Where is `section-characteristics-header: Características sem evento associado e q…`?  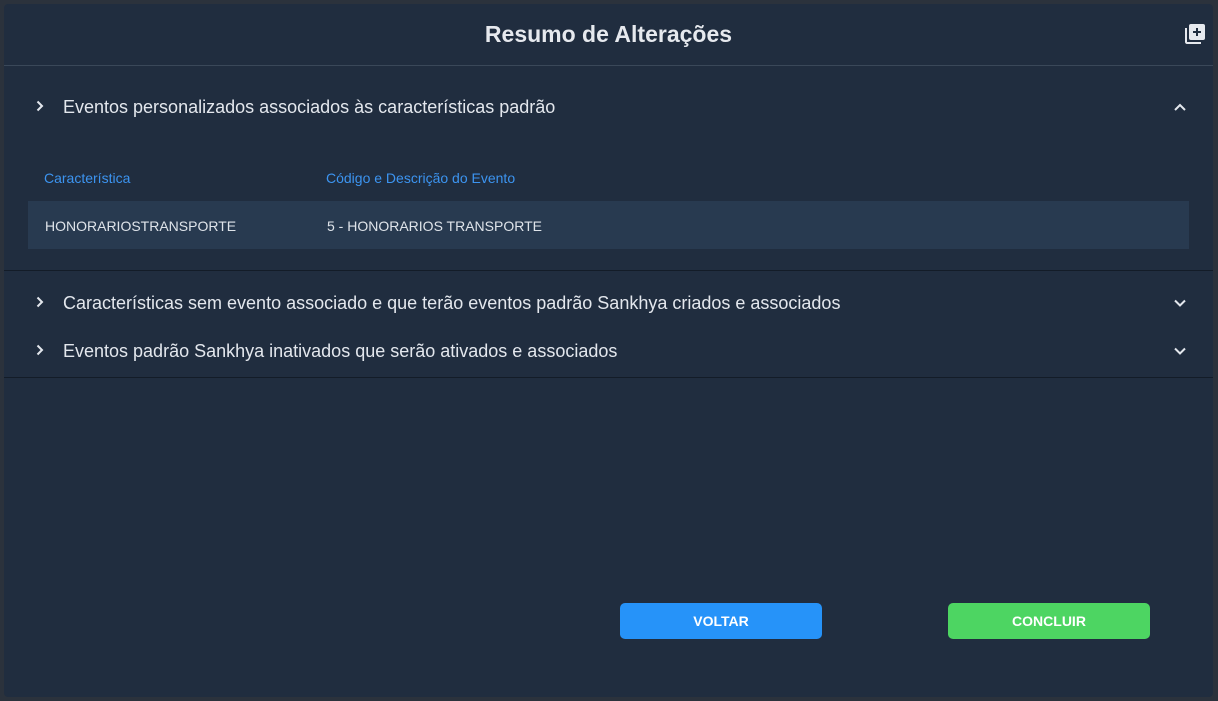 section-characteristics-header: Características sem evento associado e q… is located at coordinates (608, 304).